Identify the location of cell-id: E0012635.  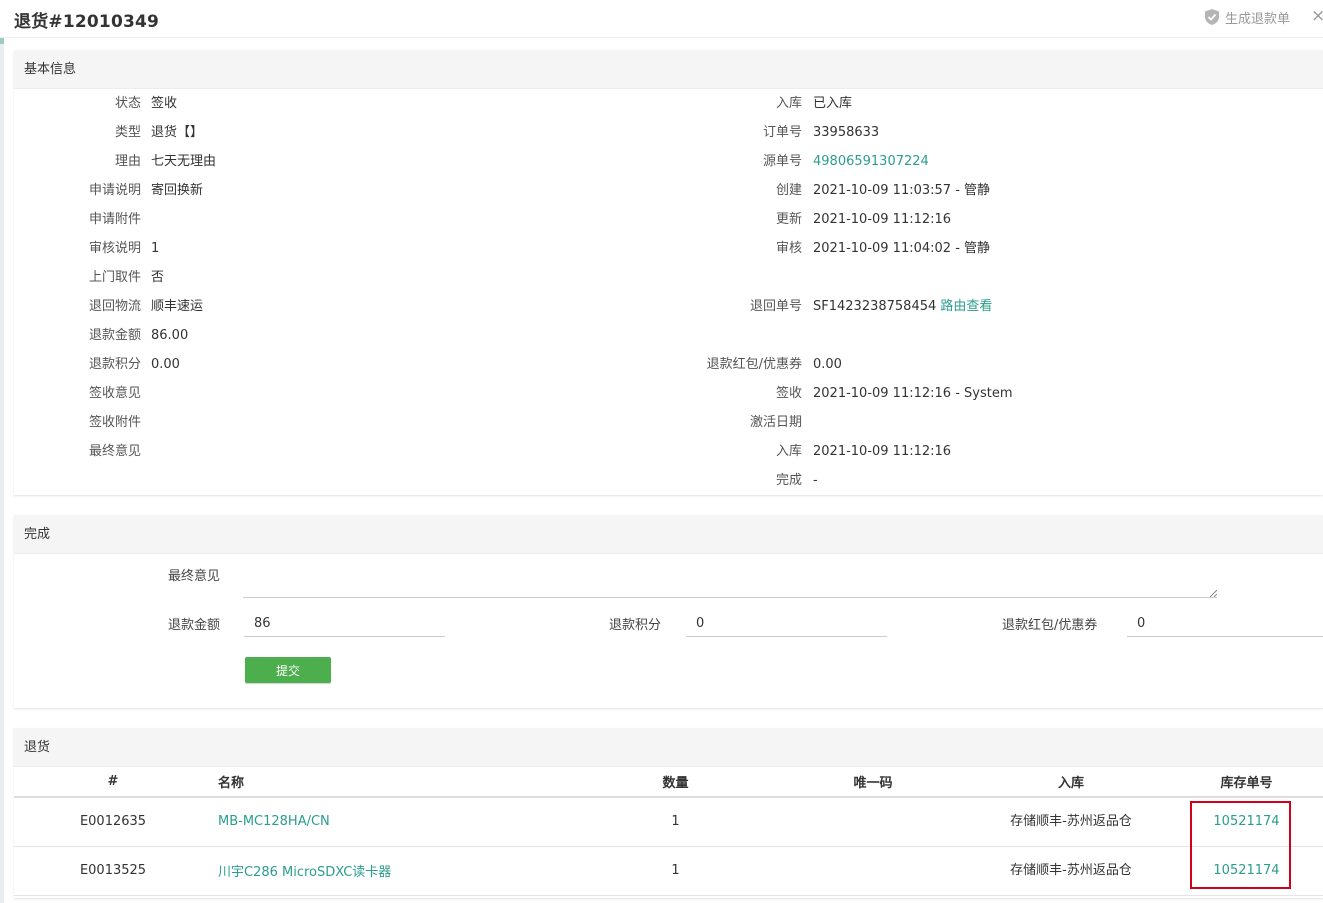
(113, 822).